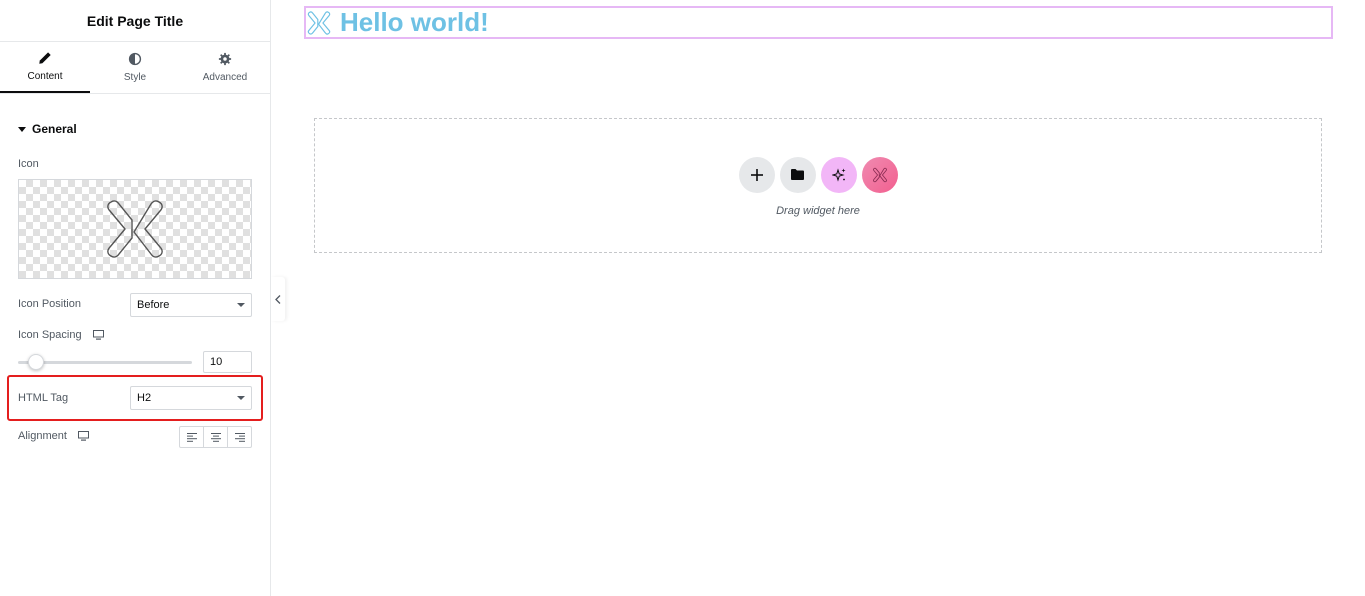 The height and width of the screenshot is (596, 1365). Describe the element at coordinates (36, 362) in the screenshot. I see `icon-spacing-slider-thumb` at that location.